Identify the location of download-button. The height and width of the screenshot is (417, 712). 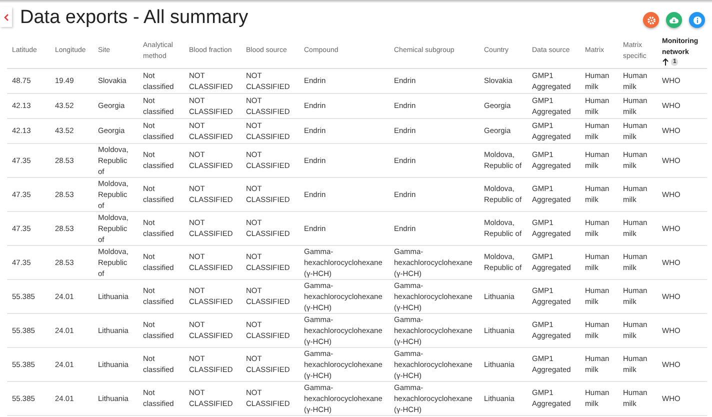
(674, 20).